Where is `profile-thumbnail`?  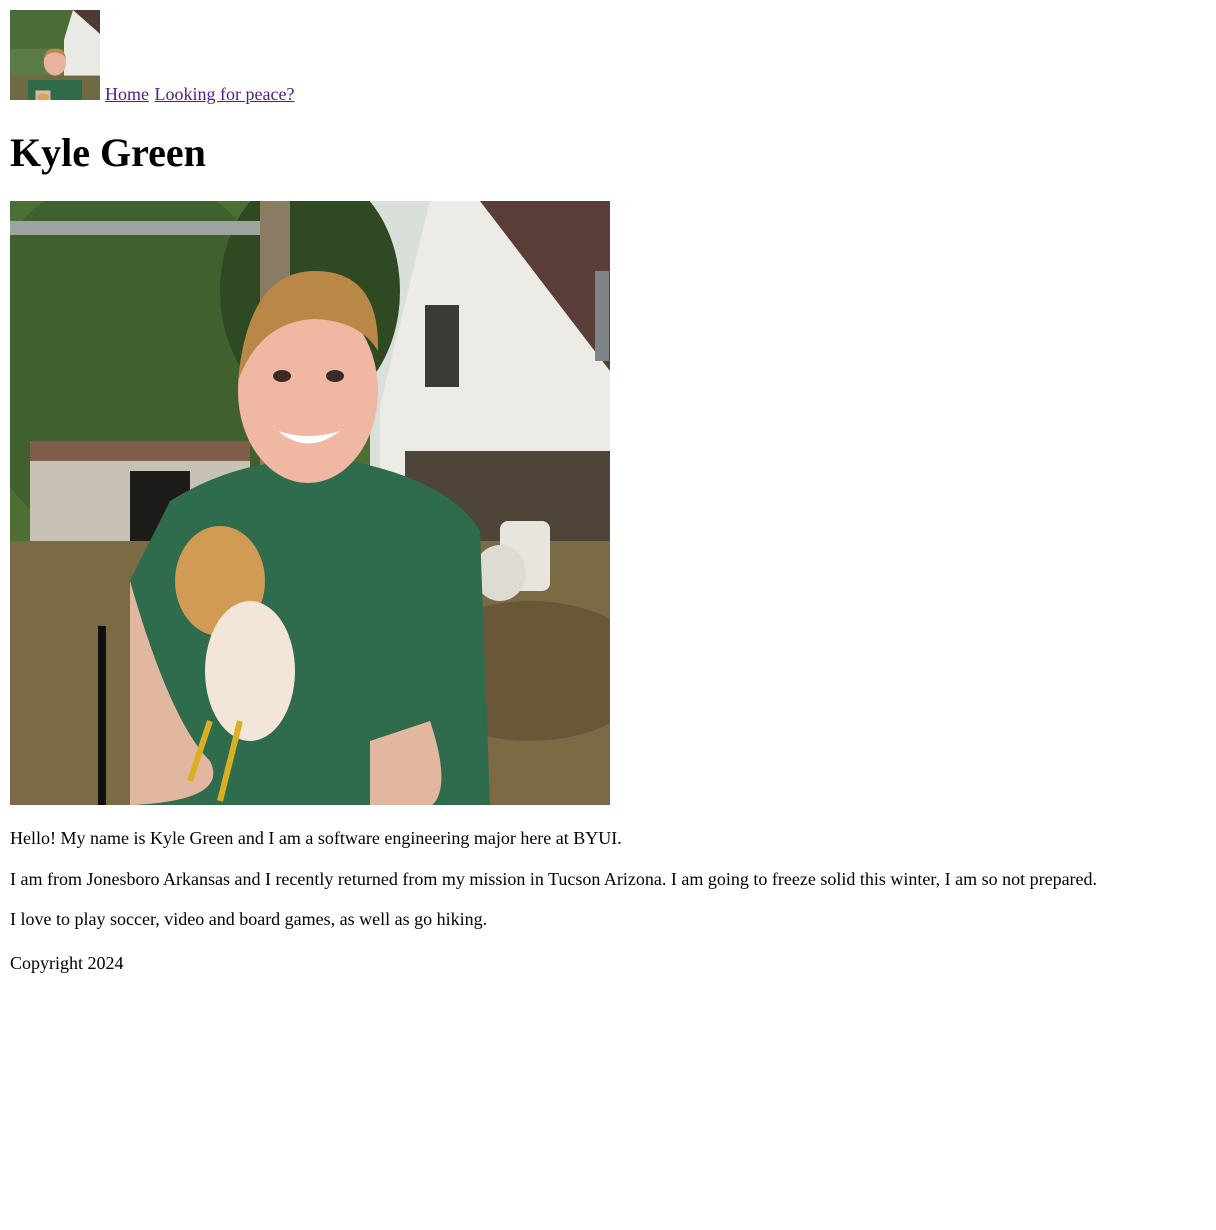 profile-thumbnail is located at coordinates (55, 55).